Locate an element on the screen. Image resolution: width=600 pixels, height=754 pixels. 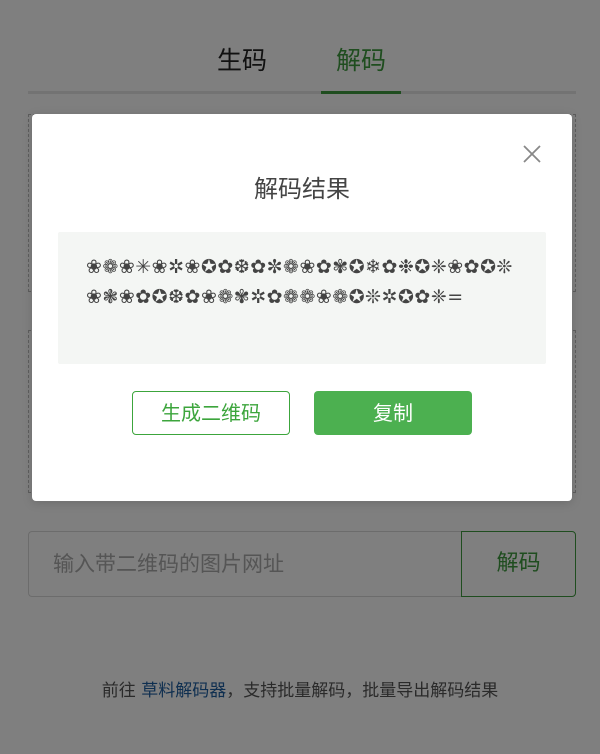
copy-button: 复制 is located at coordinates (393, 413).